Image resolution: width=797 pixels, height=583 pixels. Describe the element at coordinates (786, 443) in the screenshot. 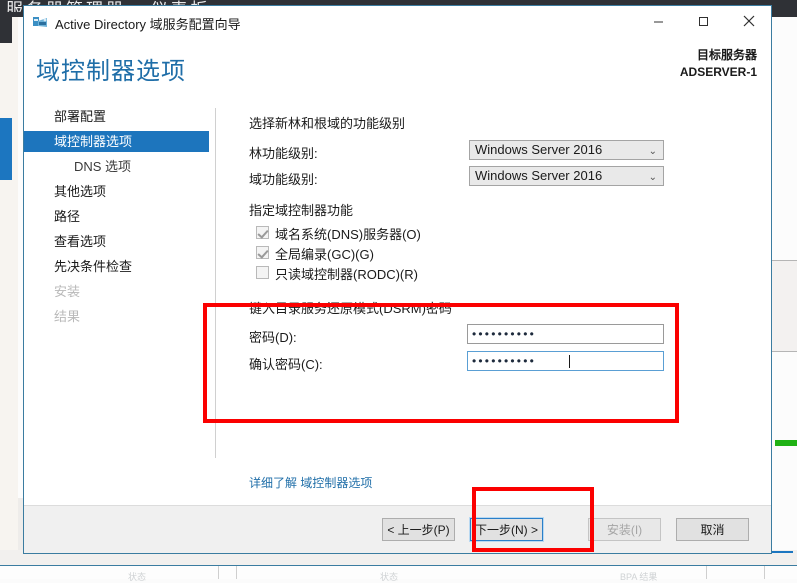

I see `background-status-bar` at that location.